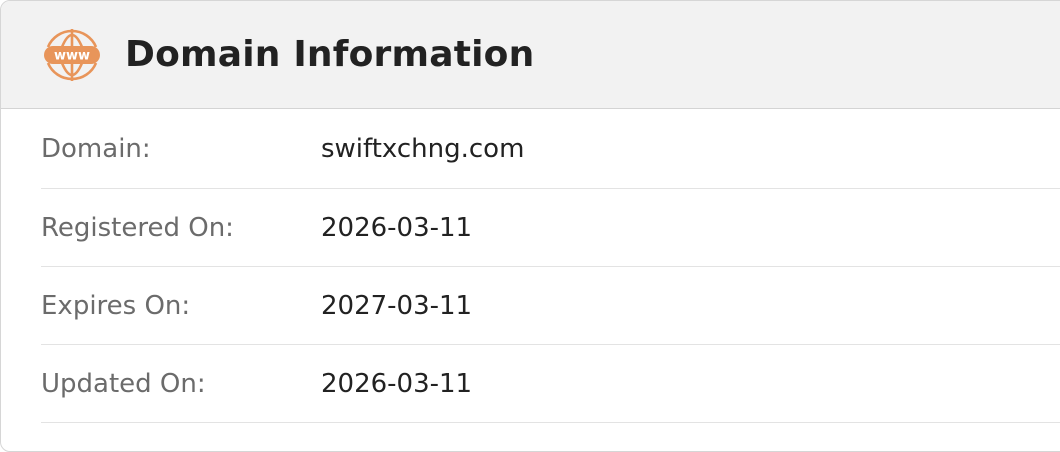  What do you see at coordinates (96, 148) in the screenshot?
I see `row-label: Domain:` at bounding box center [96, 148].